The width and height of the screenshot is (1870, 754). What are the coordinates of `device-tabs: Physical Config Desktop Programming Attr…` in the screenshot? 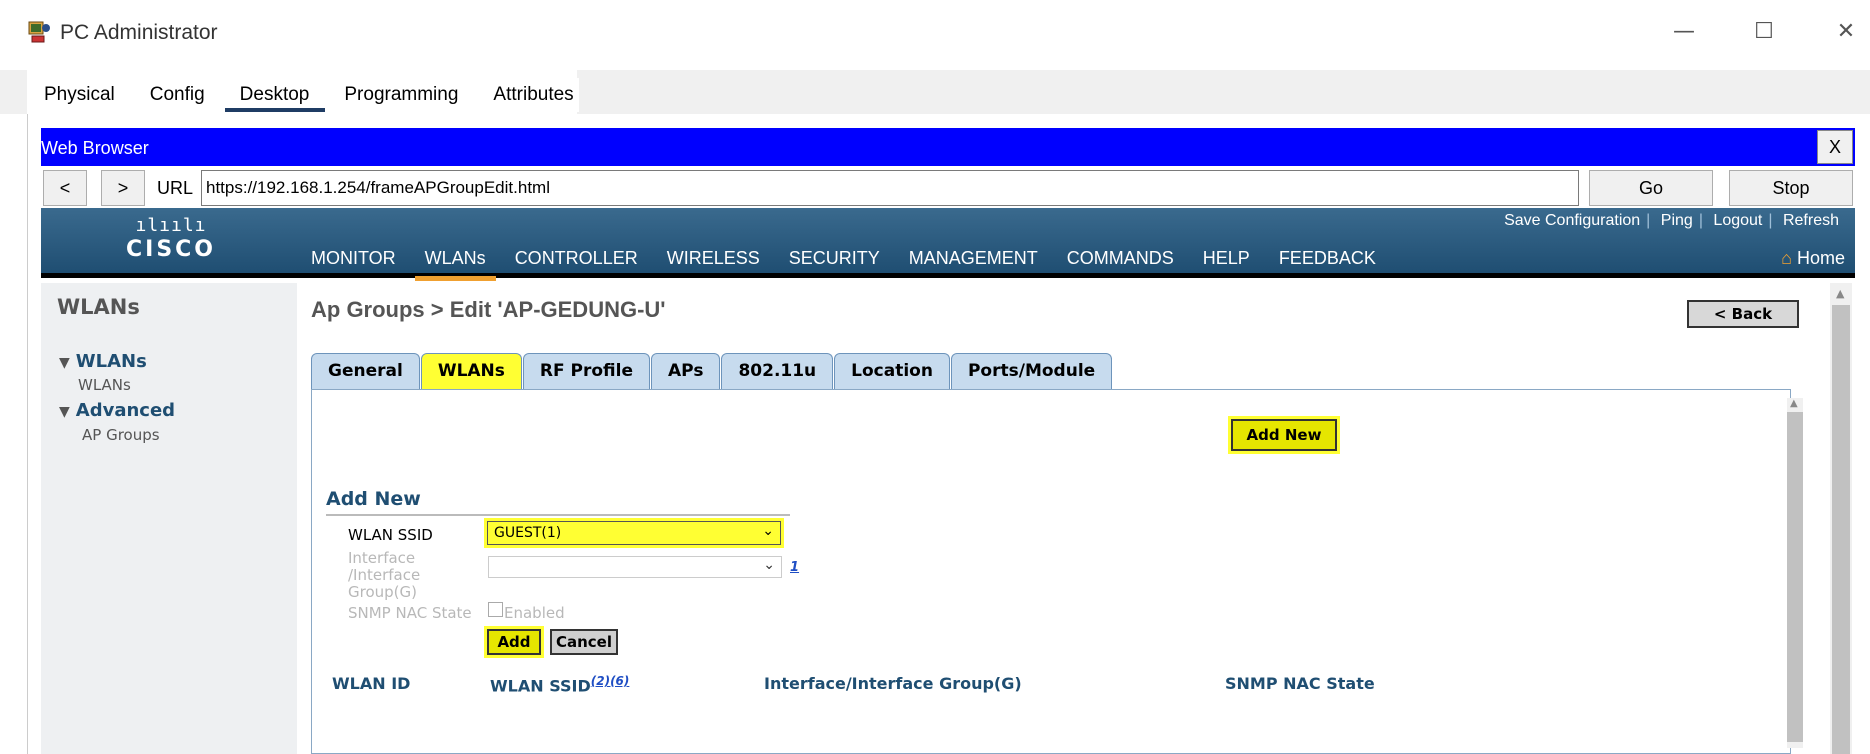 It's located at (303, 95).